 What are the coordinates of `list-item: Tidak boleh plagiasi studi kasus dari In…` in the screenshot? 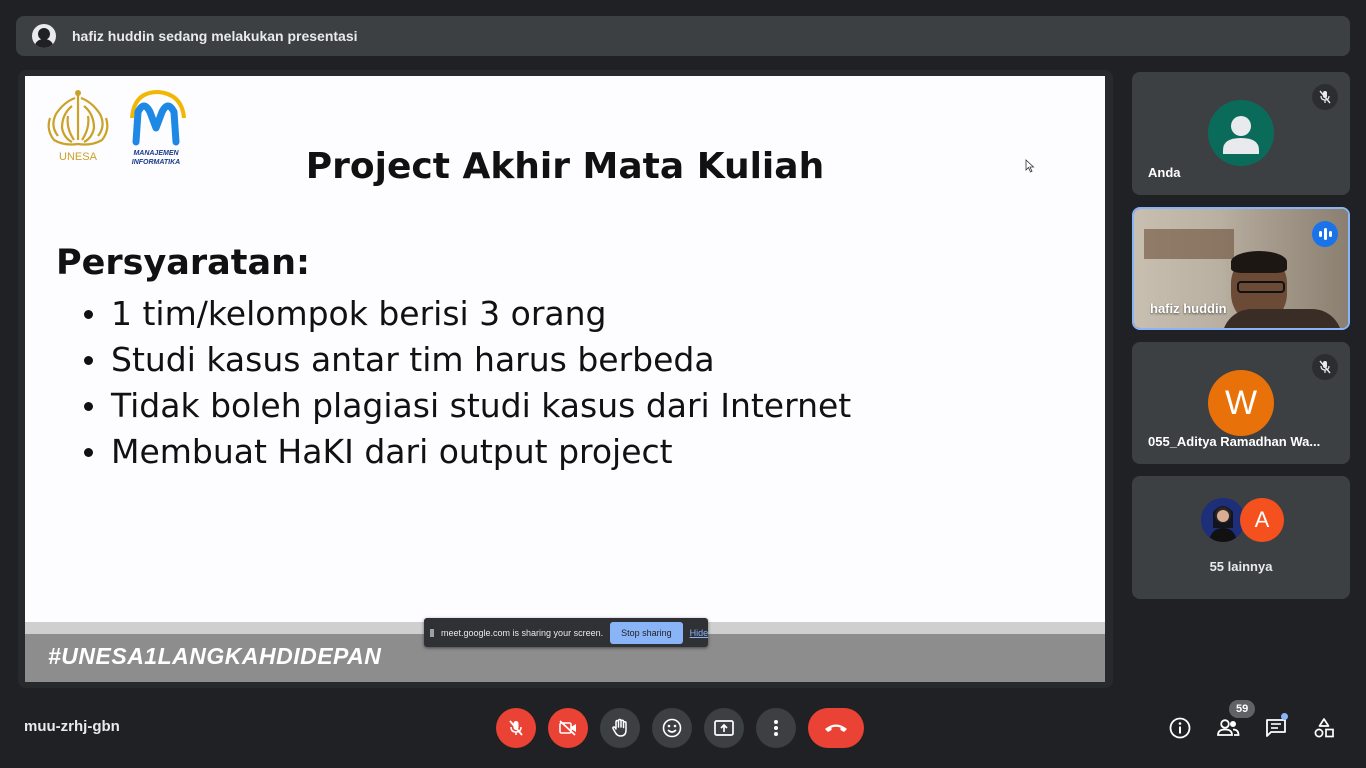 It's located at (467, 406).